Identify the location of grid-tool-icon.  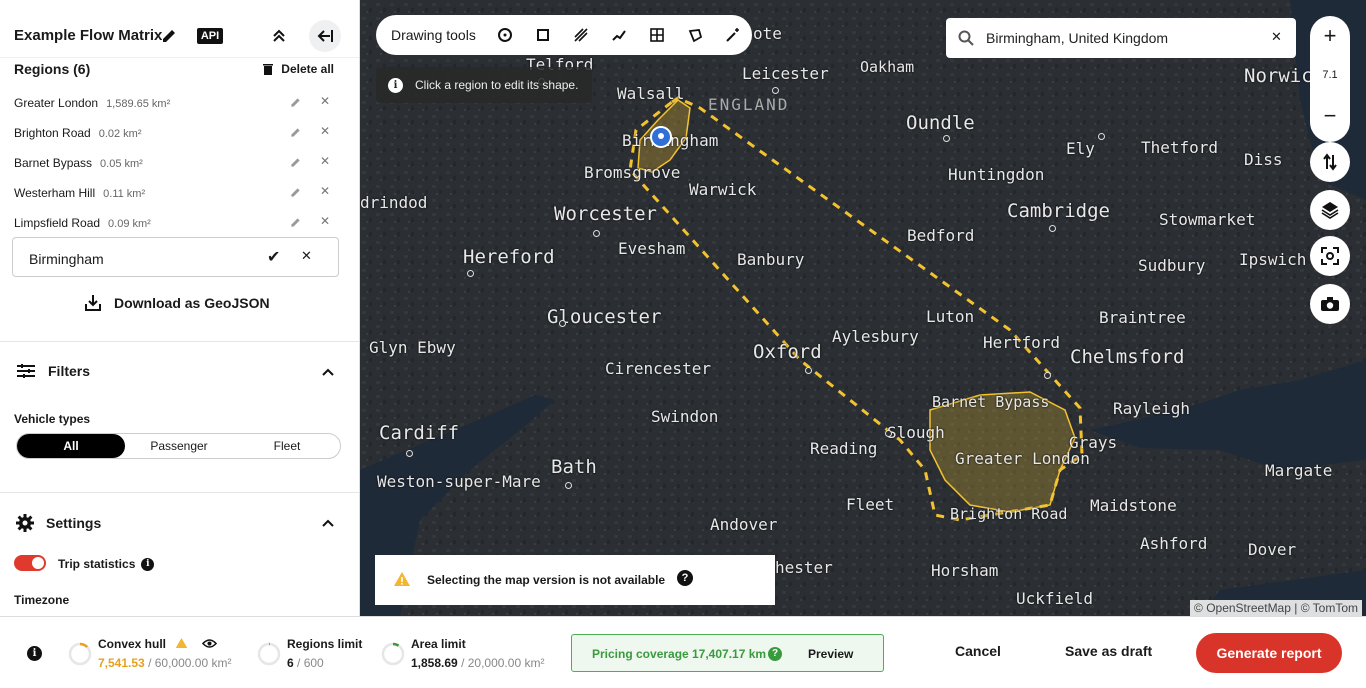
(657, 35).